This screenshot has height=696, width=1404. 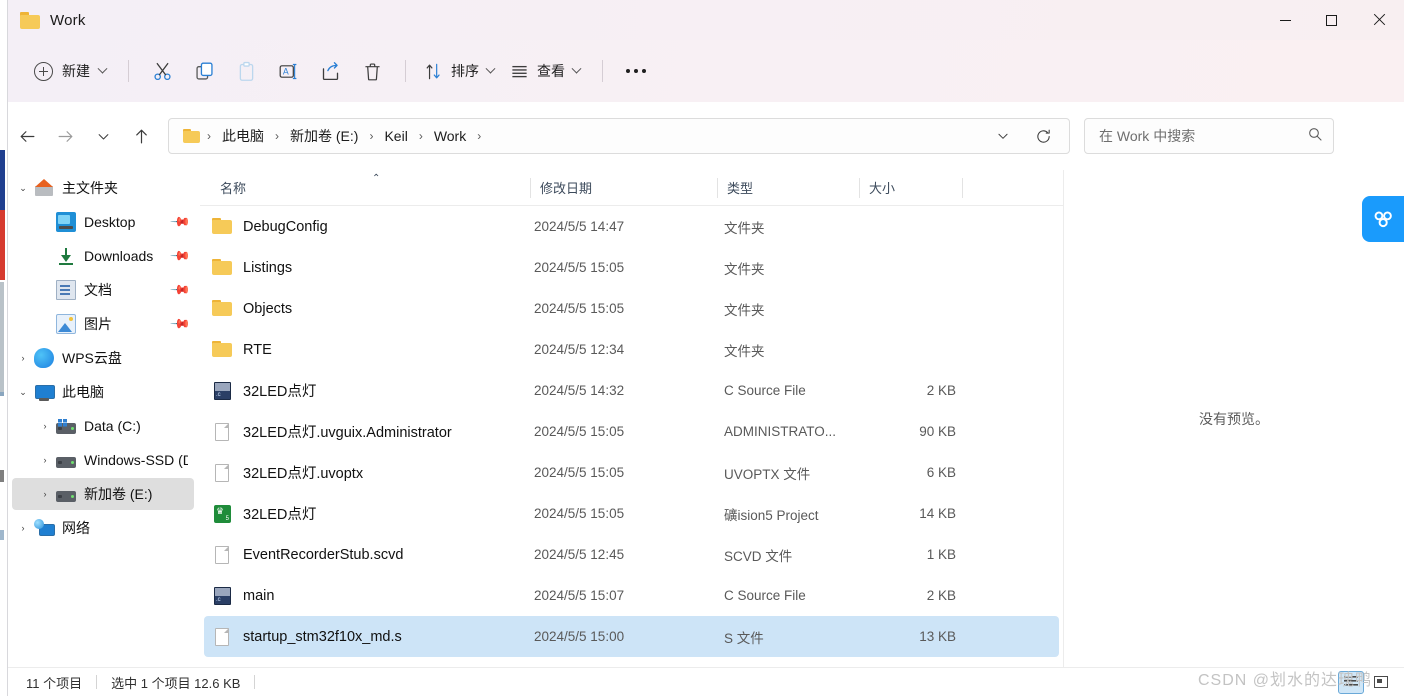 What do you see at coordinates (706, 681) in the screenshot?
I see `status-bar: 11 个项目 选中 1 个项目 12.6 KB` at bounding box center [706, 681].